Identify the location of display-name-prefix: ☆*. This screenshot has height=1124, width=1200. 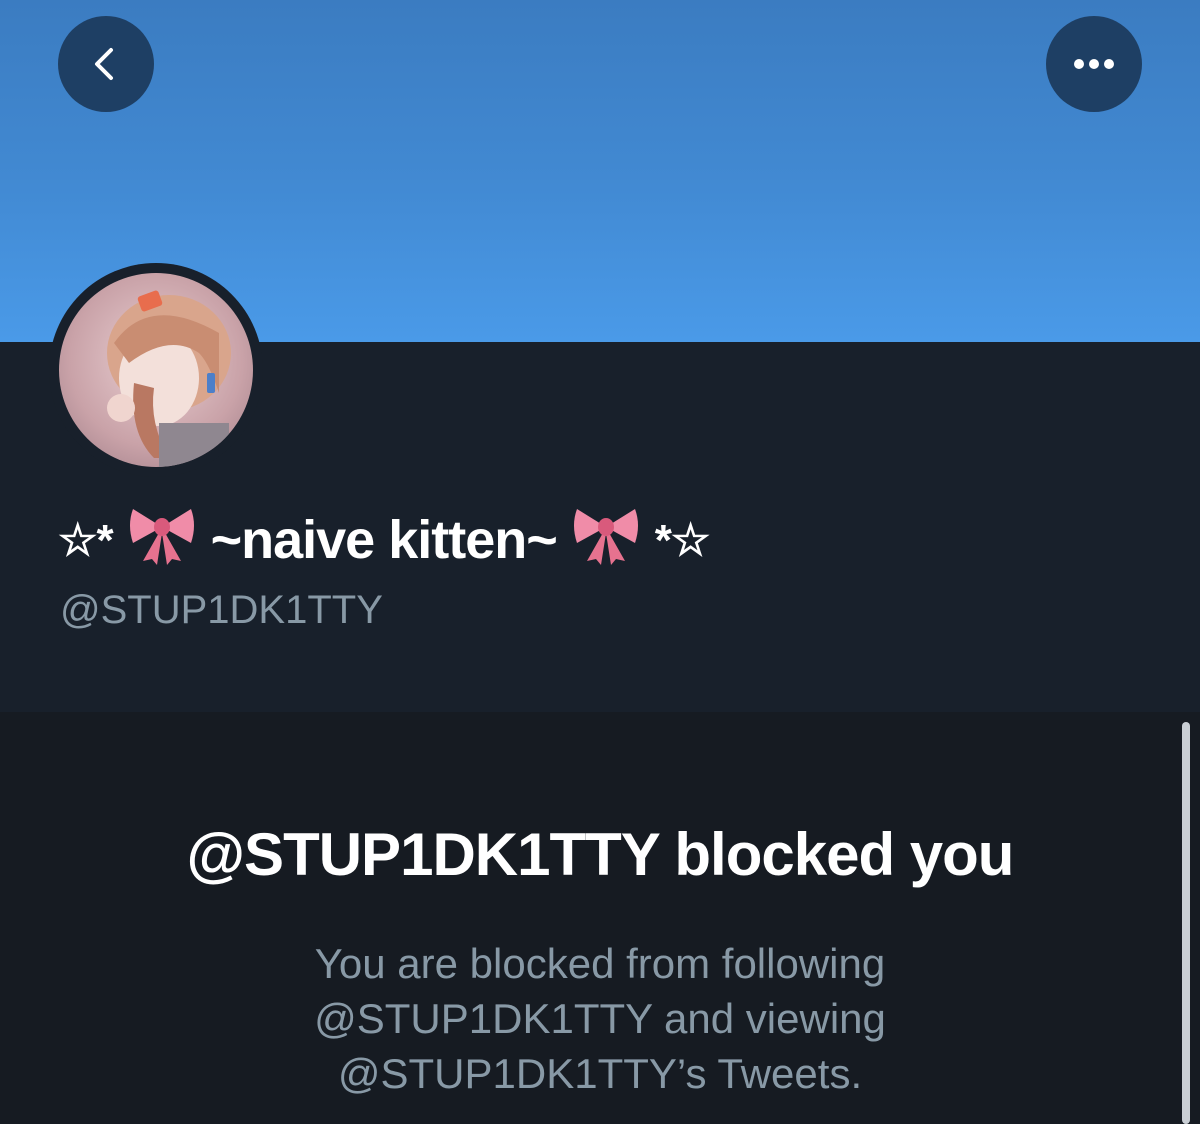
(86, 540).